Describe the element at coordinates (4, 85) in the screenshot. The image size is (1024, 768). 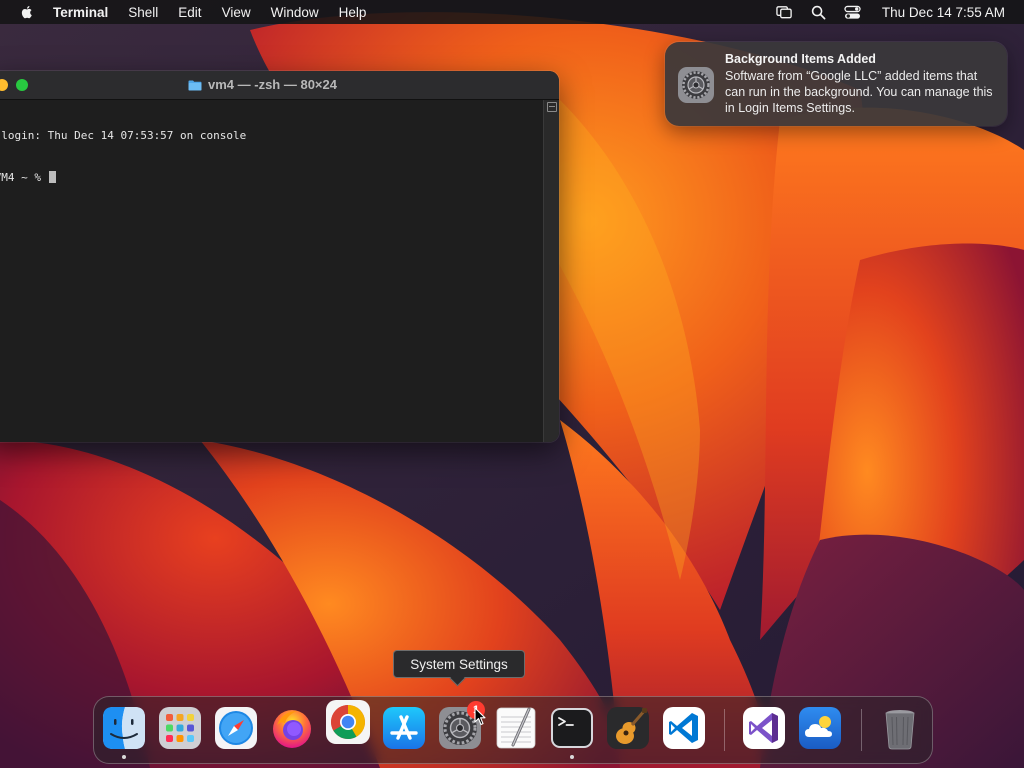
I see `window-minimize-button` at that location.